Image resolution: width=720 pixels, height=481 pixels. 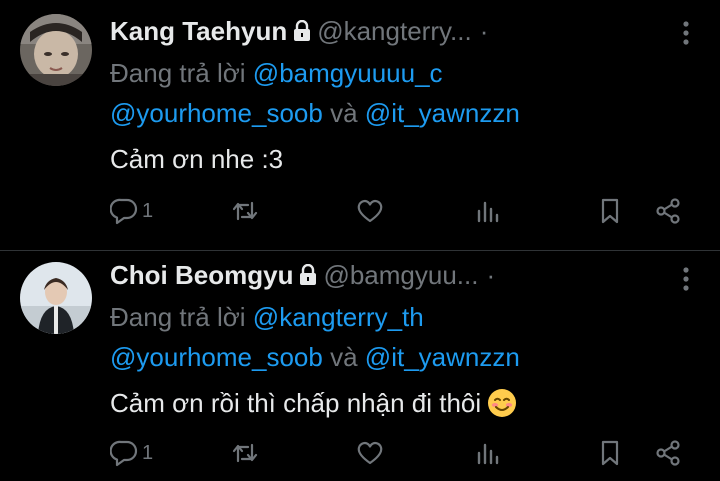 I want to click on tweet-header: Choi Beomgyu @bamgyuu... ·, so click(x=365, y=276).